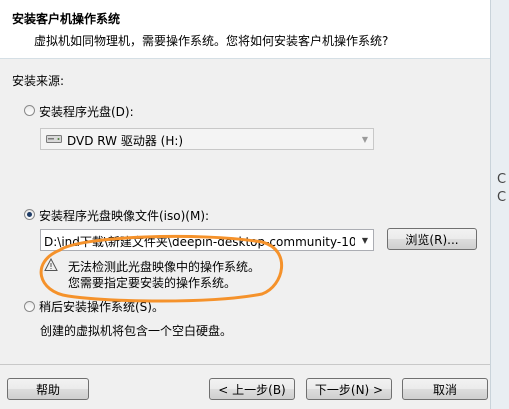  I want to click on install-later-radio, so click(29, 306).